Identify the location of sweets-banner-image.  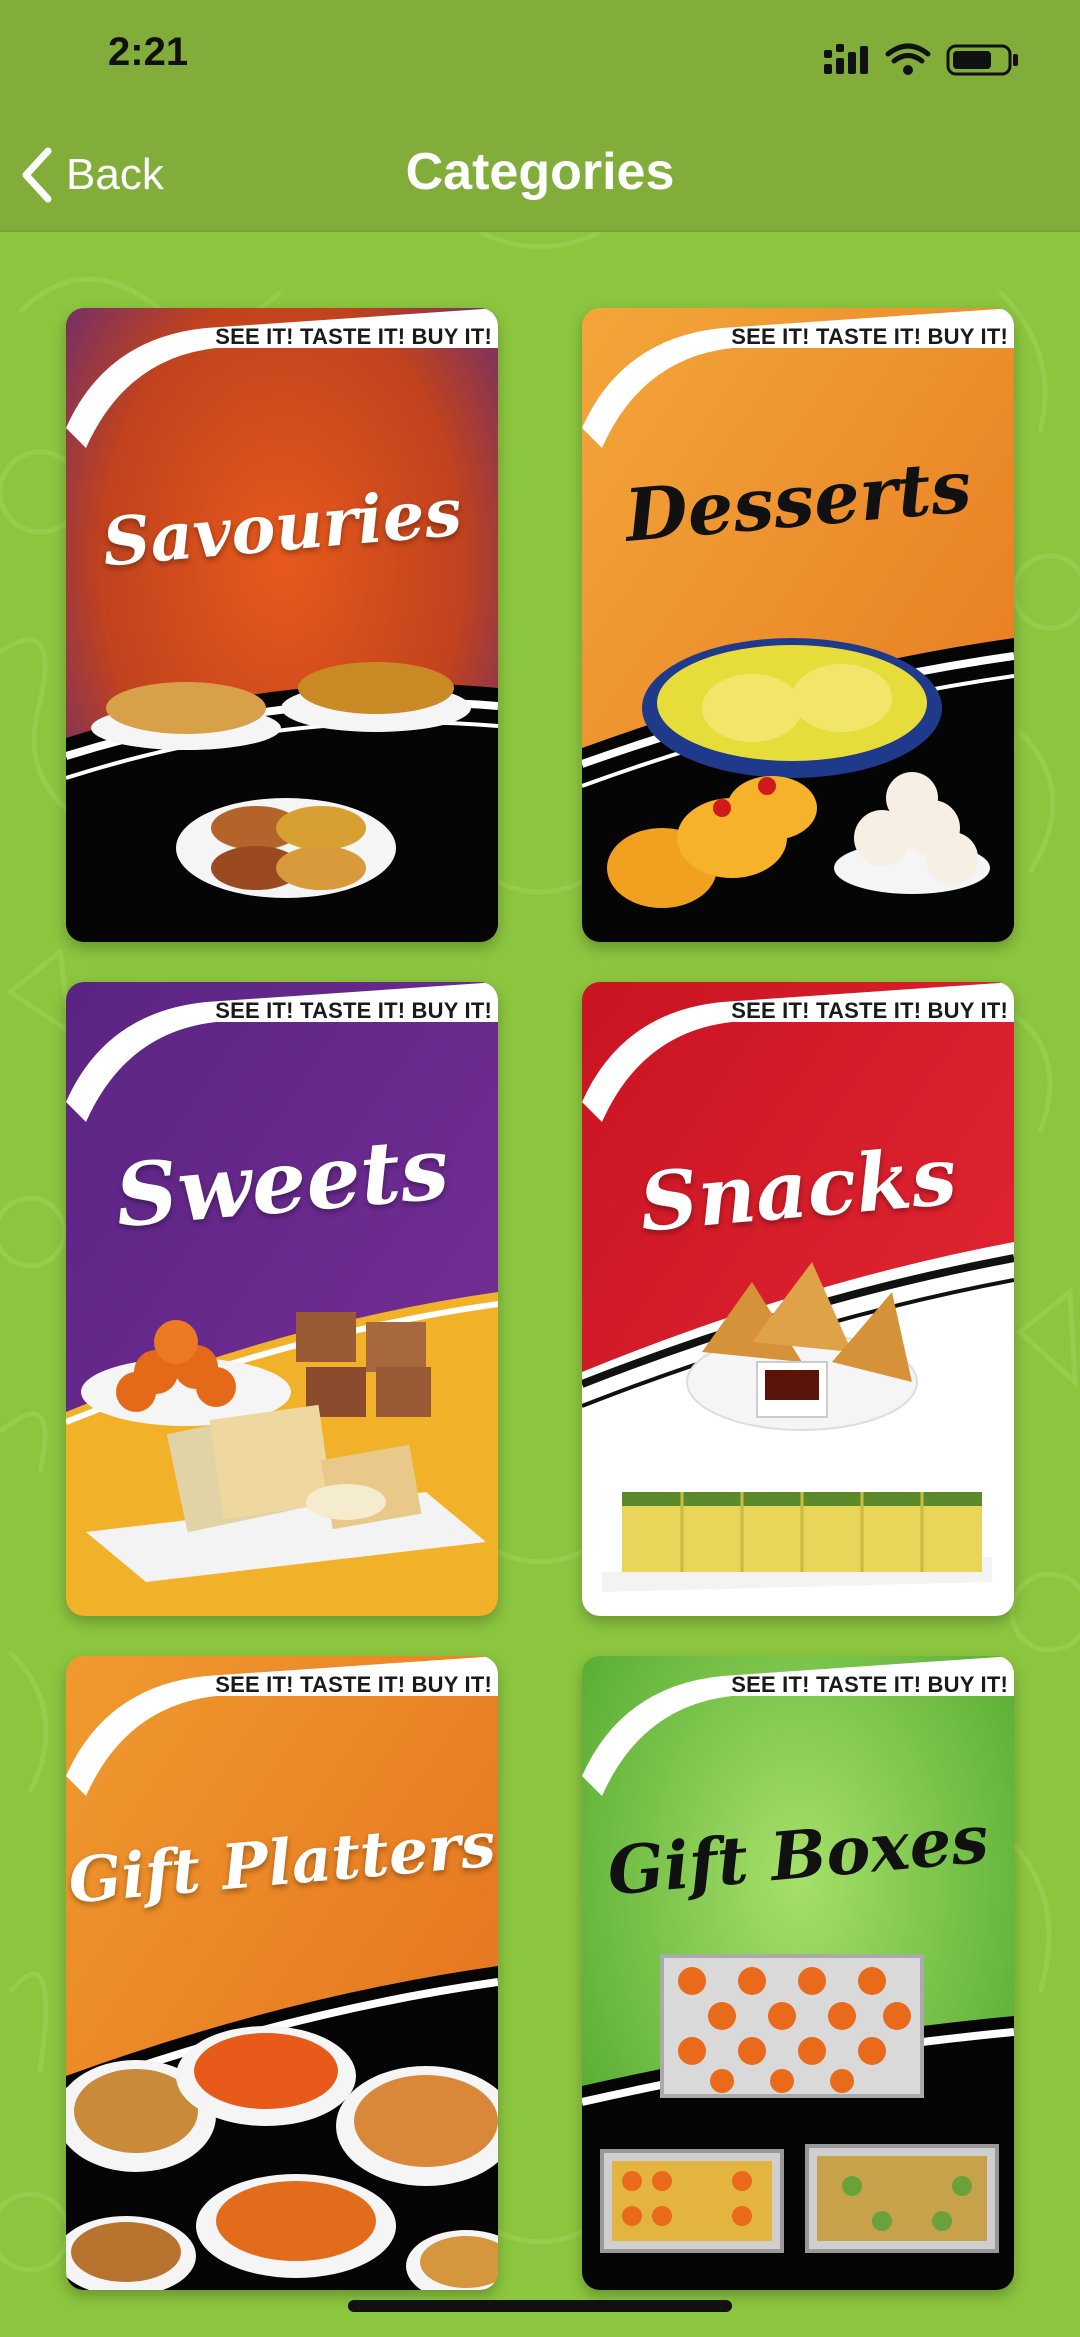
(282, 1299).